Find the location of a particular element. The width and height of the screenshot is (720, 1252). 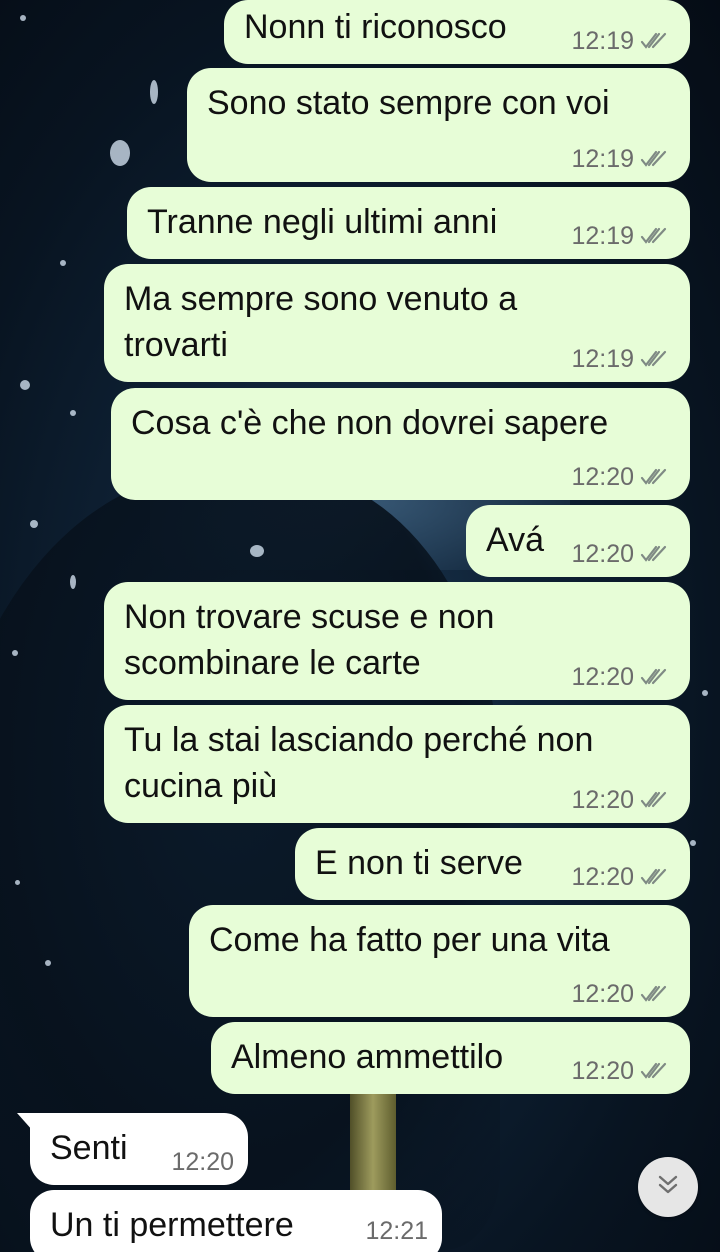

incoming-message: Un ti permettere 12:21 is located at coordinates (236, 1221).